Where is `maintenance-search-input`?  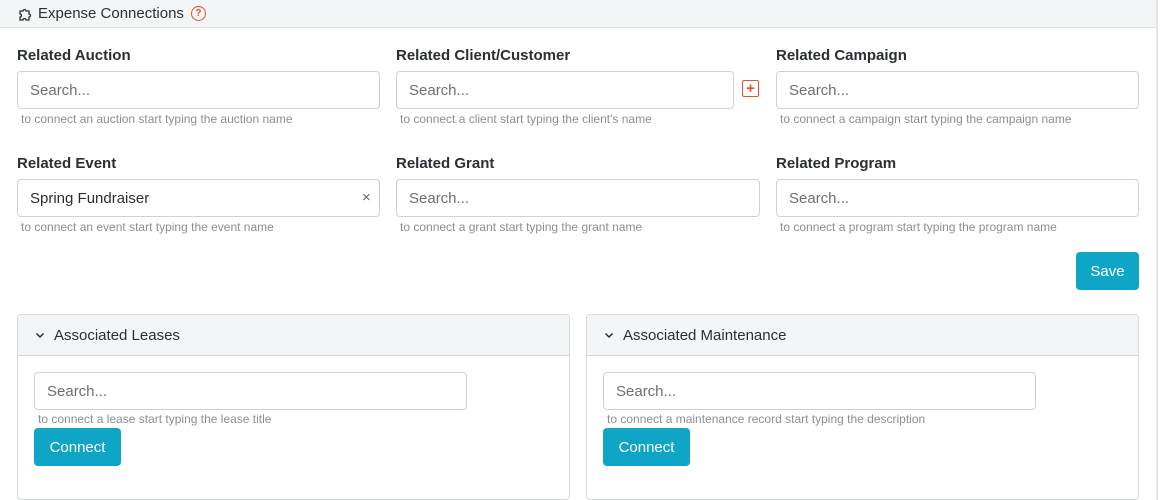 maintenance-search-input is located at coordinates (819, 391).